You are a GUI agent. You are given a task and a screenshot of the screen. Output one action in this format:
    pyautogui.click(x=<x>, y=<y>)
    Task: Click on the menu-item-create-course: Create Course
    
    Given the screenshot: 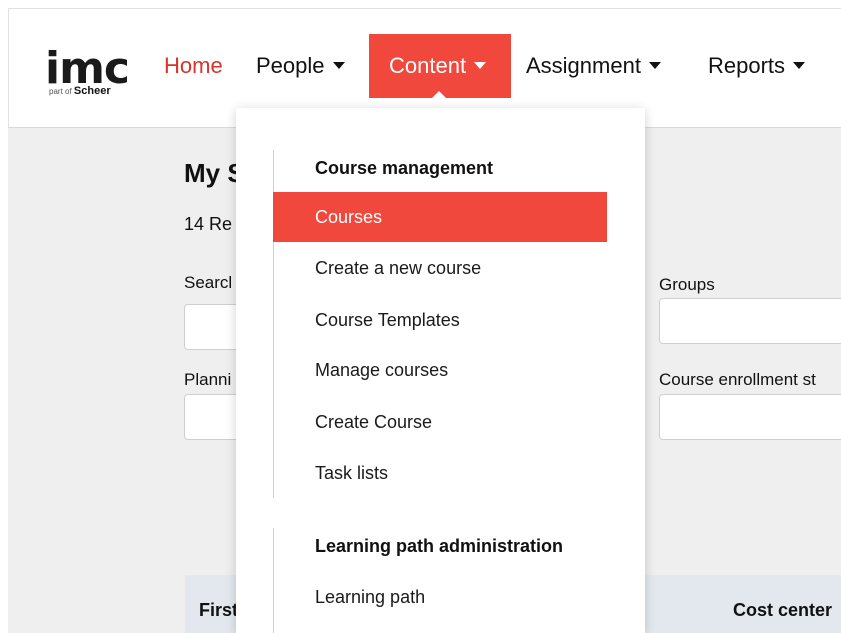 What is the action you would take?
    pyautogui.click(x=440, y=422)
    